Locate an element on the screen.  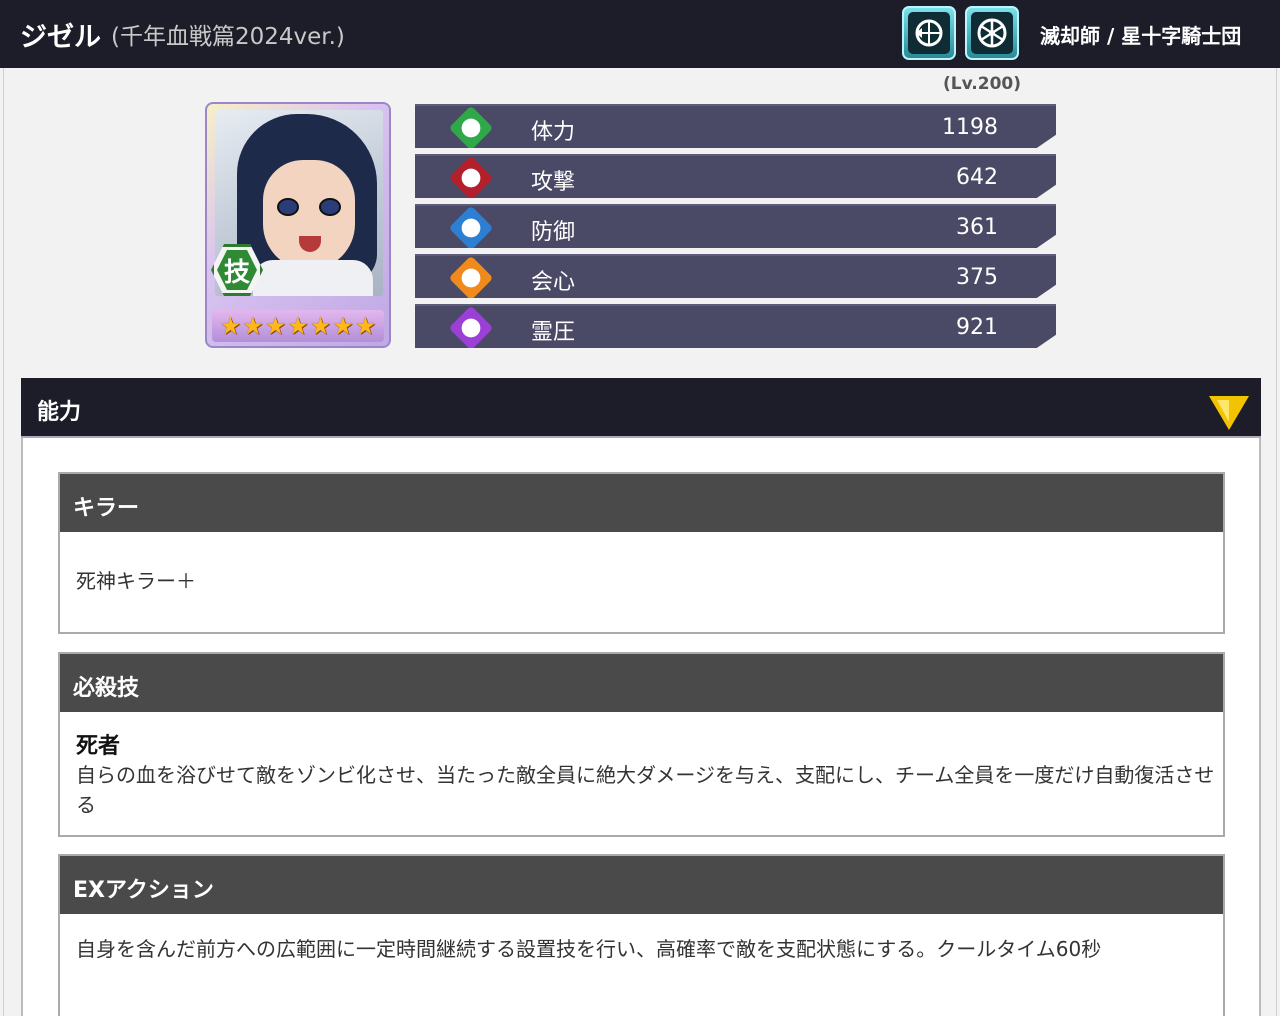
skill-type-badge-label: 技 is located at coordinates (237, 270).